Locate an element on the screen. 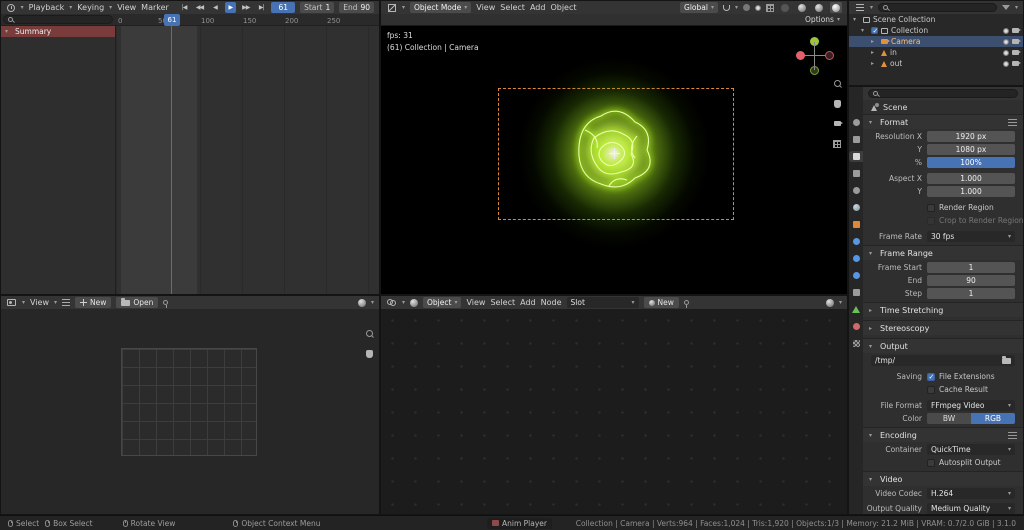 The width and height of the screenshot is (1024, 530). color-rgb-button: RGB is located at coordinates (993, 418).